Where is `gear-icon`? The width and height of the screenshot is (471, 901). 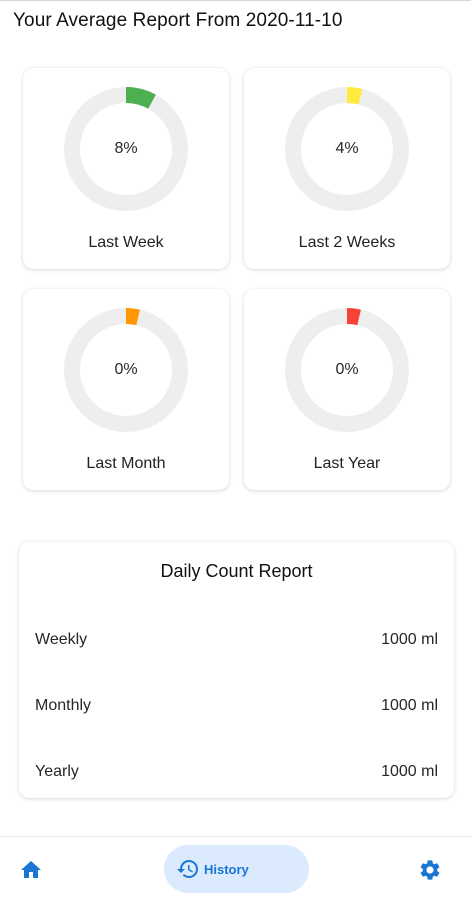 gear-icon is located at coordinates (430, 870).